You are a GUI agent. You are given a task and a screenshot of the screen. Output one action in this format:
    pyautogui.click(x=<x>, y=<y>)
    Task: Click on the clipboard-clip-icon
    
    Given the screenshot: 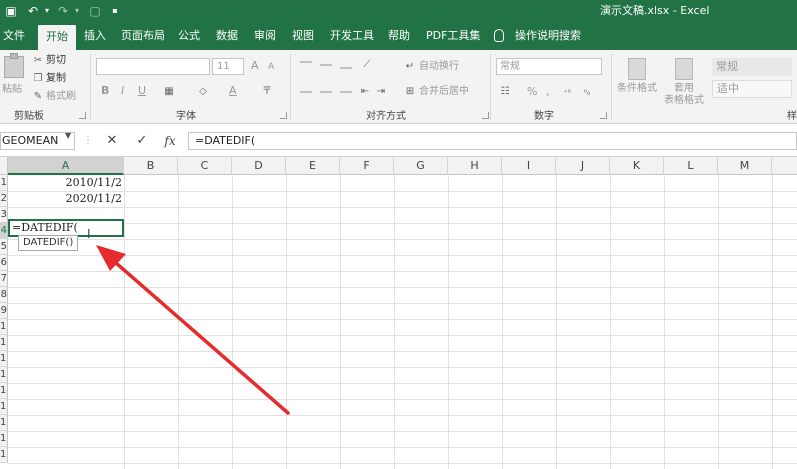 What is the action you would take?
    pyautogui.click(x=14, y=56)
    